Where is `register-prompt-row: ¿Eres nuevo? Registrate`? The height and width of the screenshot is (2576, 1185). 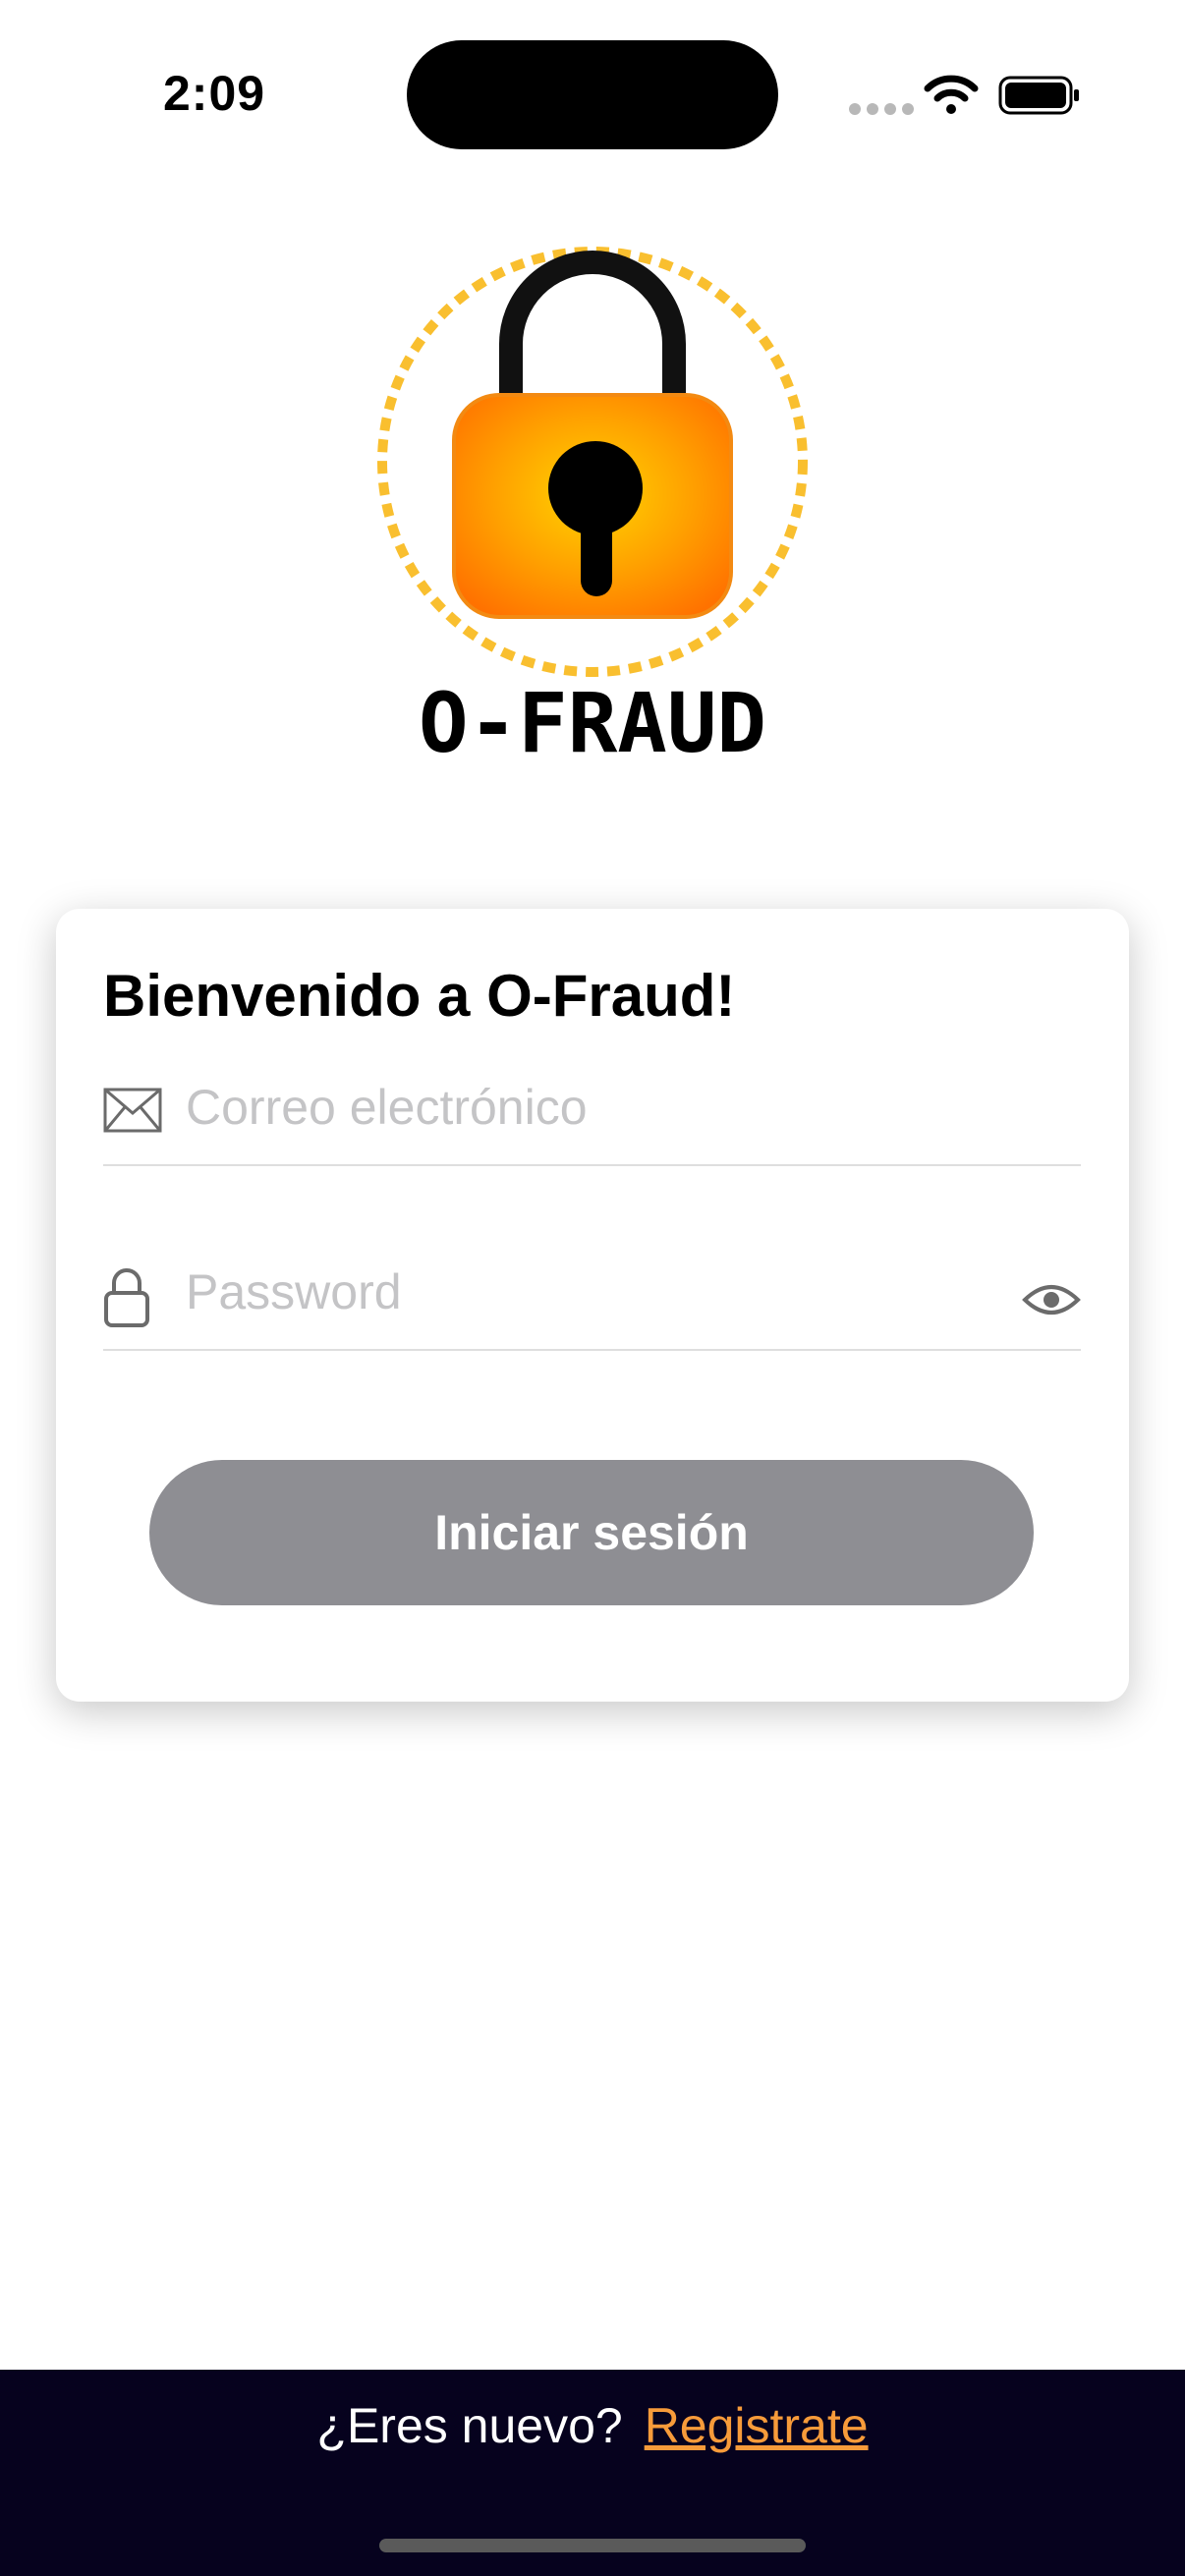
register-prompt-row: ¿Eres nuevo? Registrate is located at coordinates (592, 2425).